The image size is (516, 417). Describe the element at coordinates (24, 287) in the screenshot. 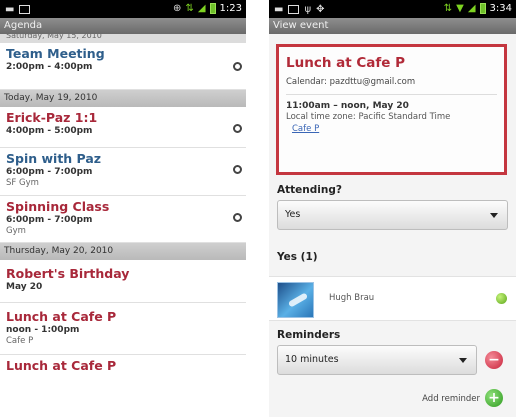

I see `event-time: May 20` at that location.